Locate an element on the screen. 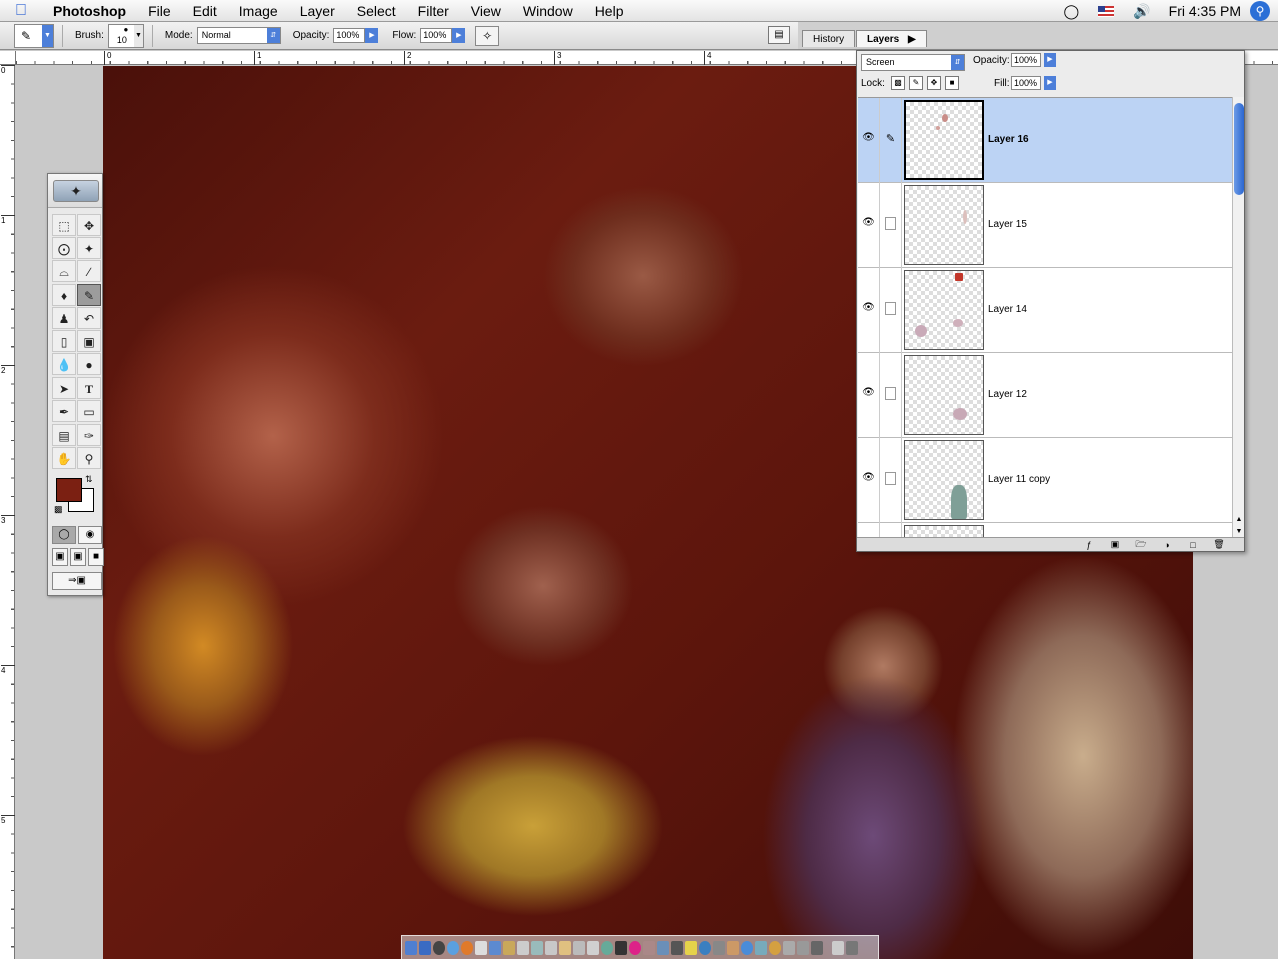  type-tool-icon: T is located at coordinates (89, 388).